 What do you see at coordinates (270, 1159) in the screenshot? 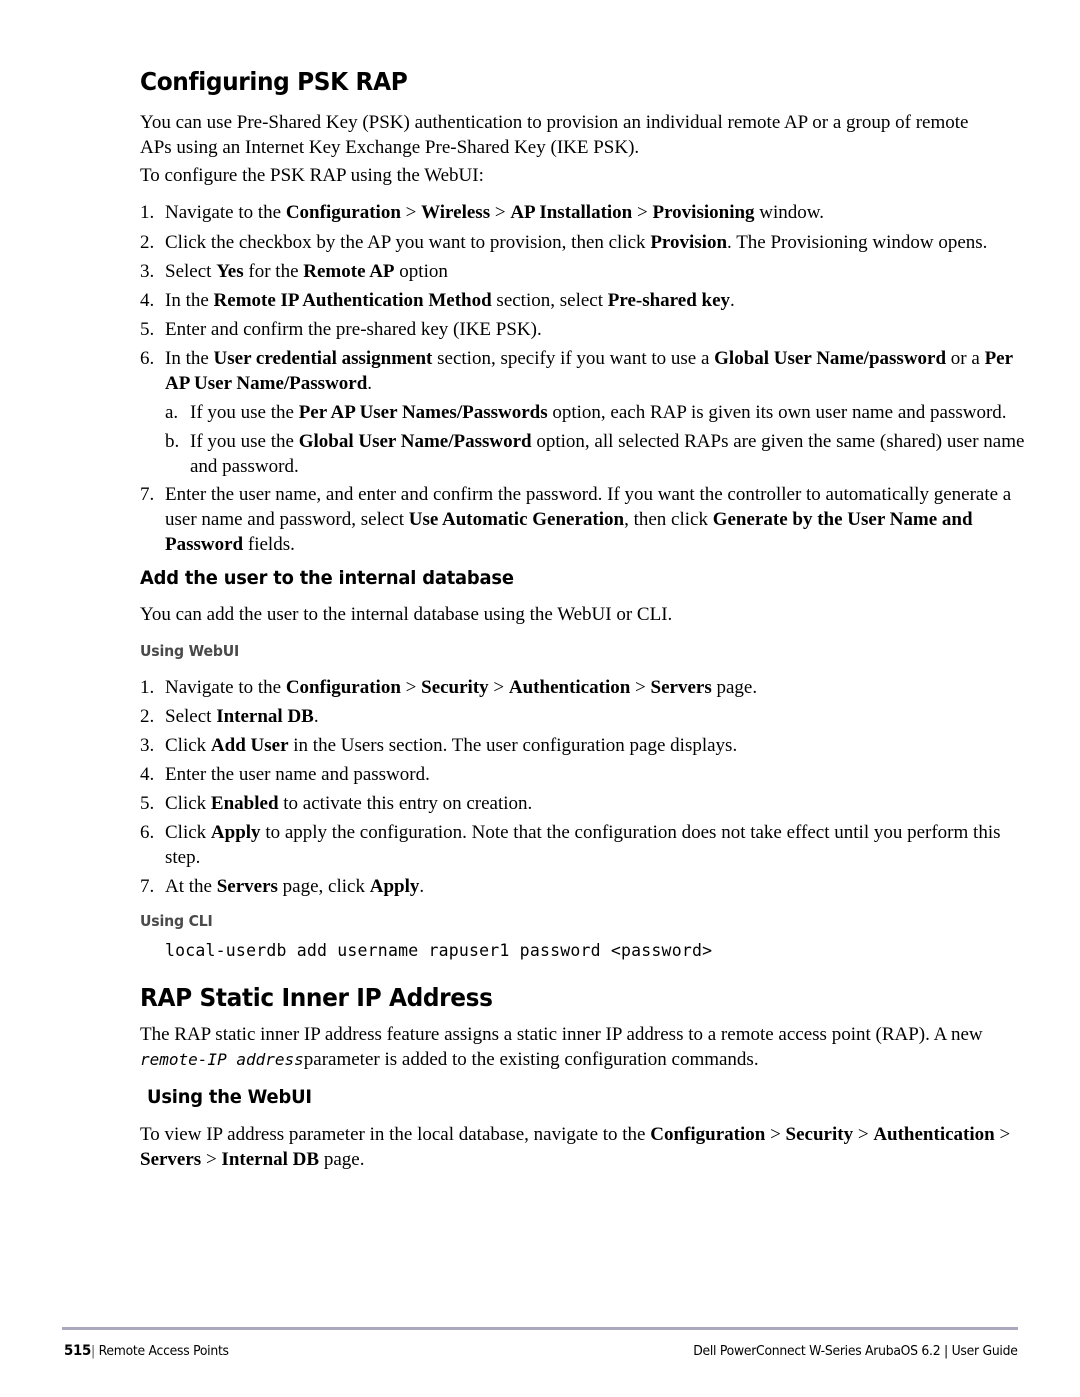
I see `text-bold: Internal DB` at bounding box center [270, 1159].